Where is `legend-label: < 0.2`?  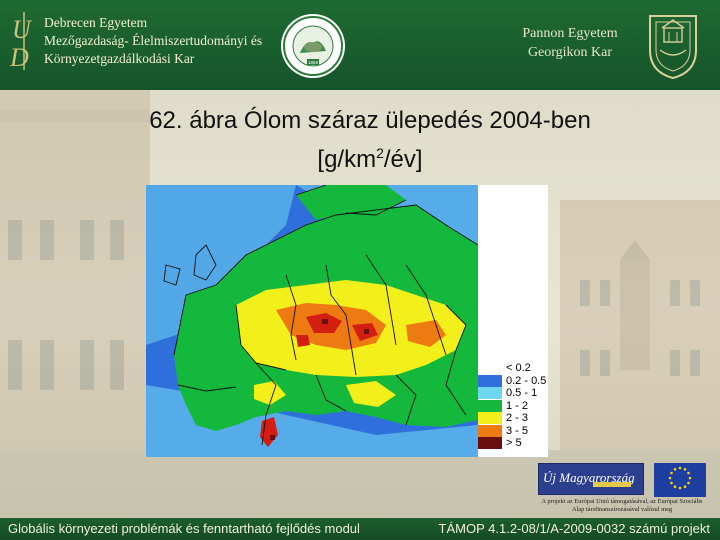
legend-label: < 0.2 is located at coordinates (518, 368).